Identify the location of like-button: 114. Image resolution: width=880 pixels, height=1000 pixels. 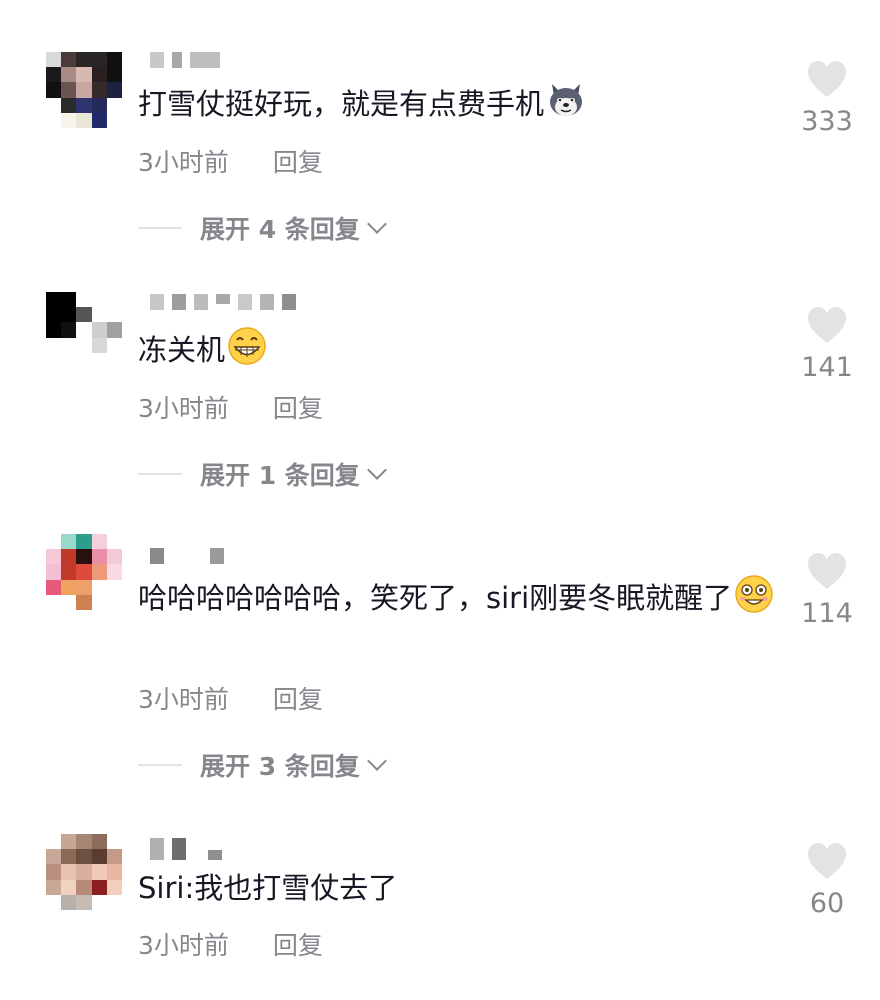
(827, 590).